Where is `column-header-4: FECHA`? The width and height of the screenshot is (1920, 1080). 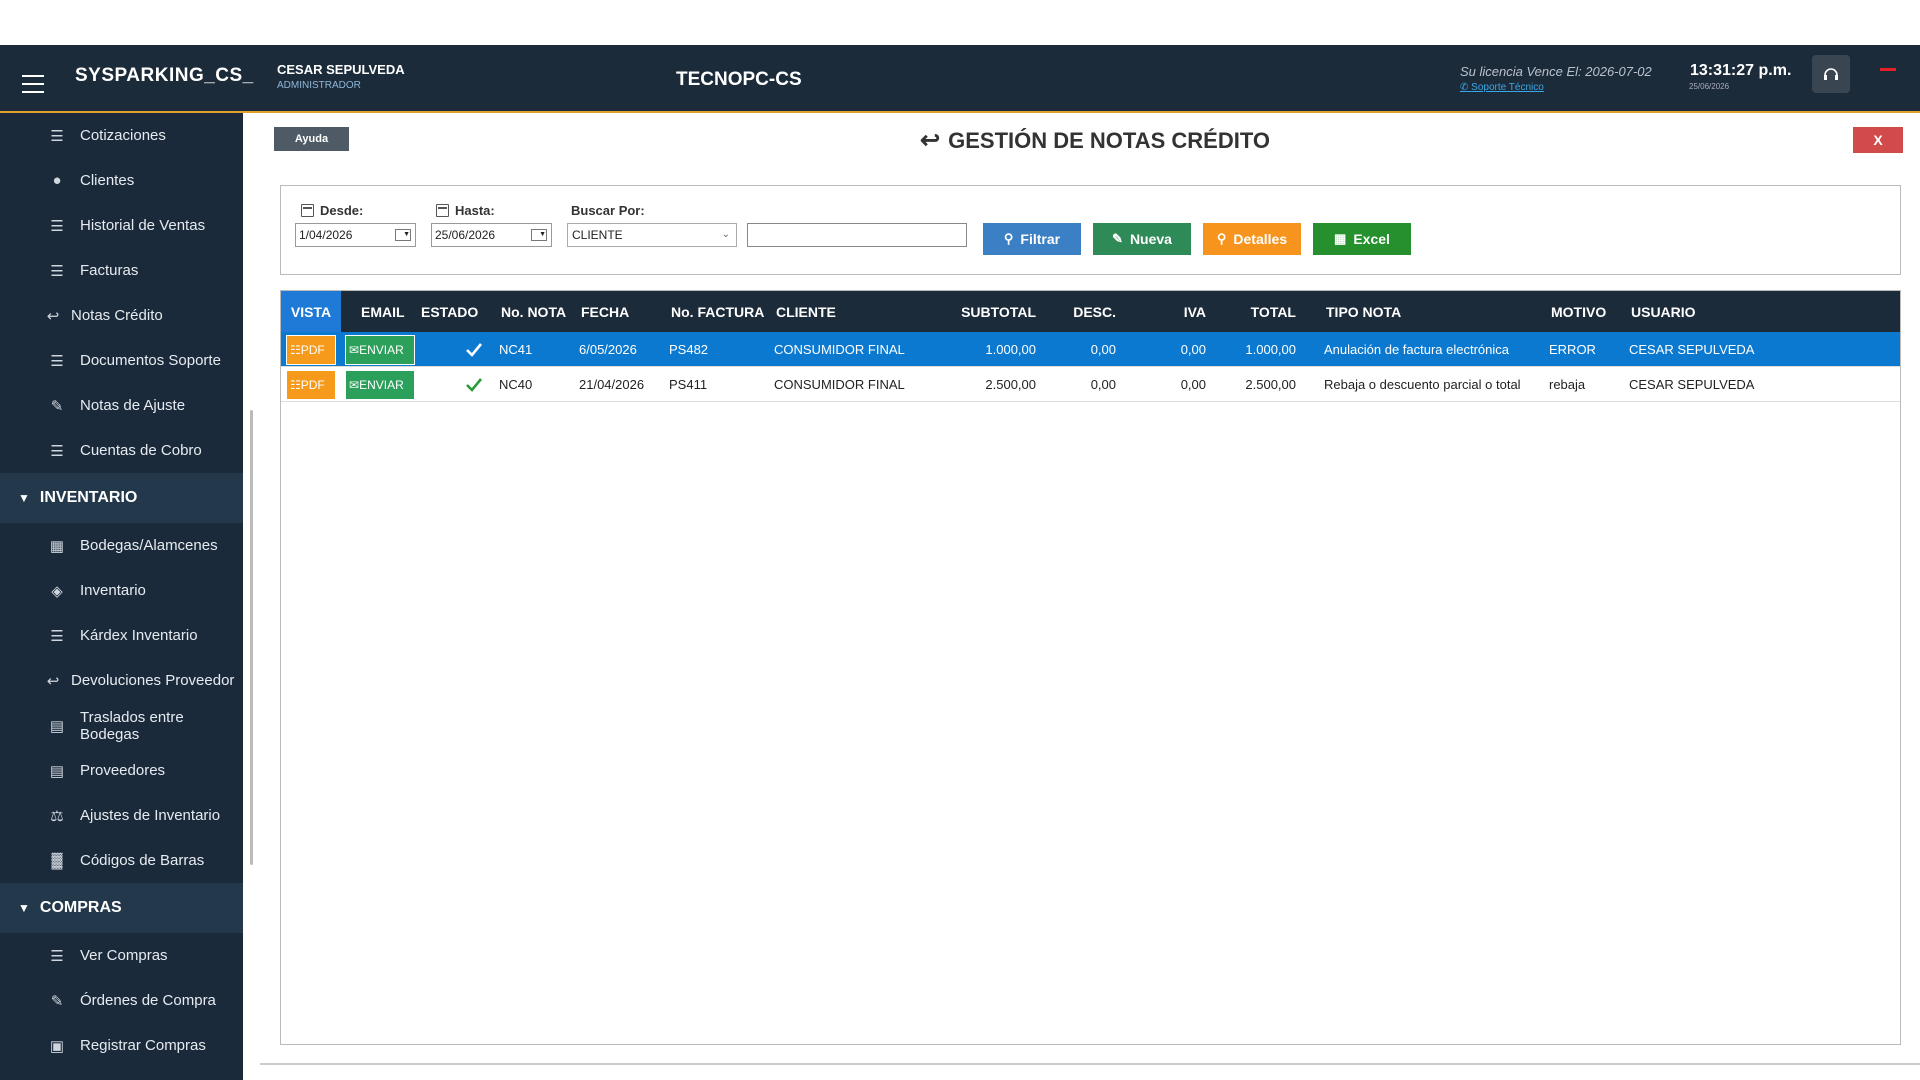
column-header-4: FECHA is located at coordinates (616, 311).